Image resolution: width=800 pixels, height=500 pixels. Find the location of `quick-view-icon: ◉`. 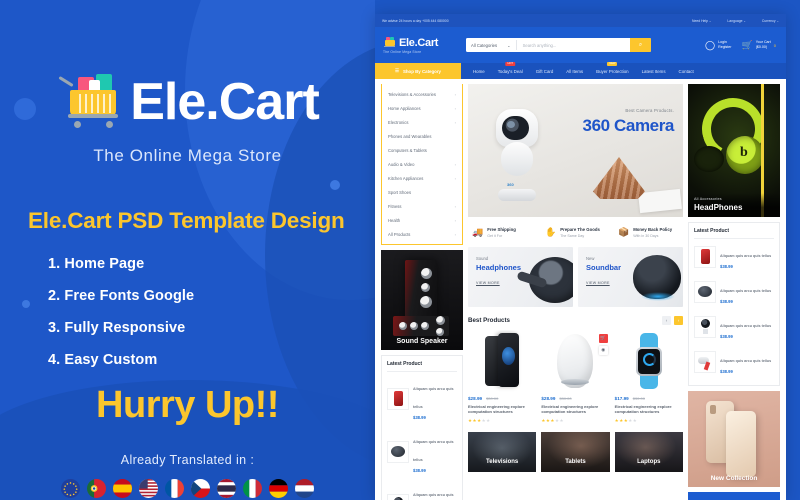

quick-view-icon: ◉ is located at coordinates (603, 350).